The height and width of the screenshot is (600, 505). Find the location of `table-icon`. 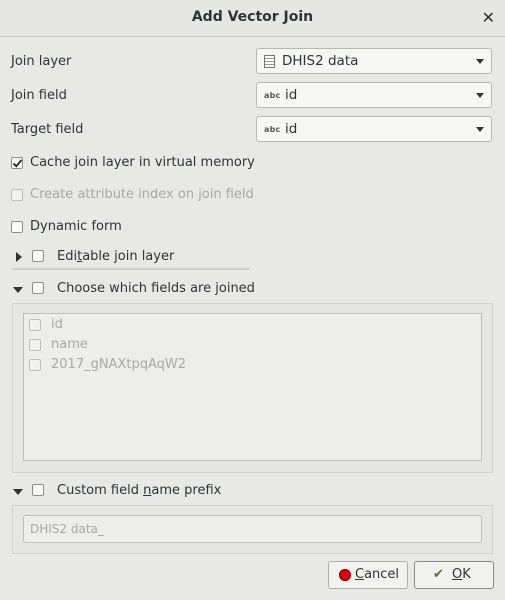

table-icon is located at coordinates (269, 61).